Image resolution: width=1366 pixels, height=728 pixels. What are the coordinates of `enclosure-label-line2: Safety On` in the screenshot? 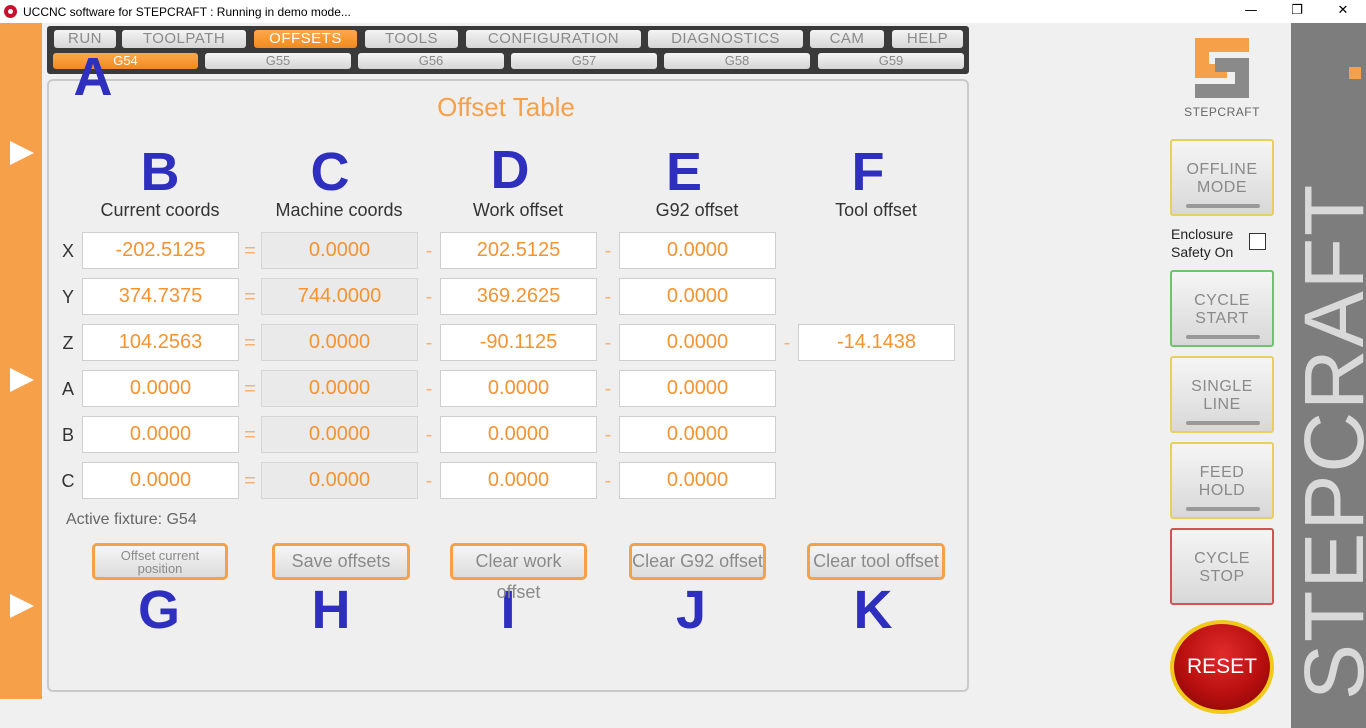 It's located at (1202, 252).